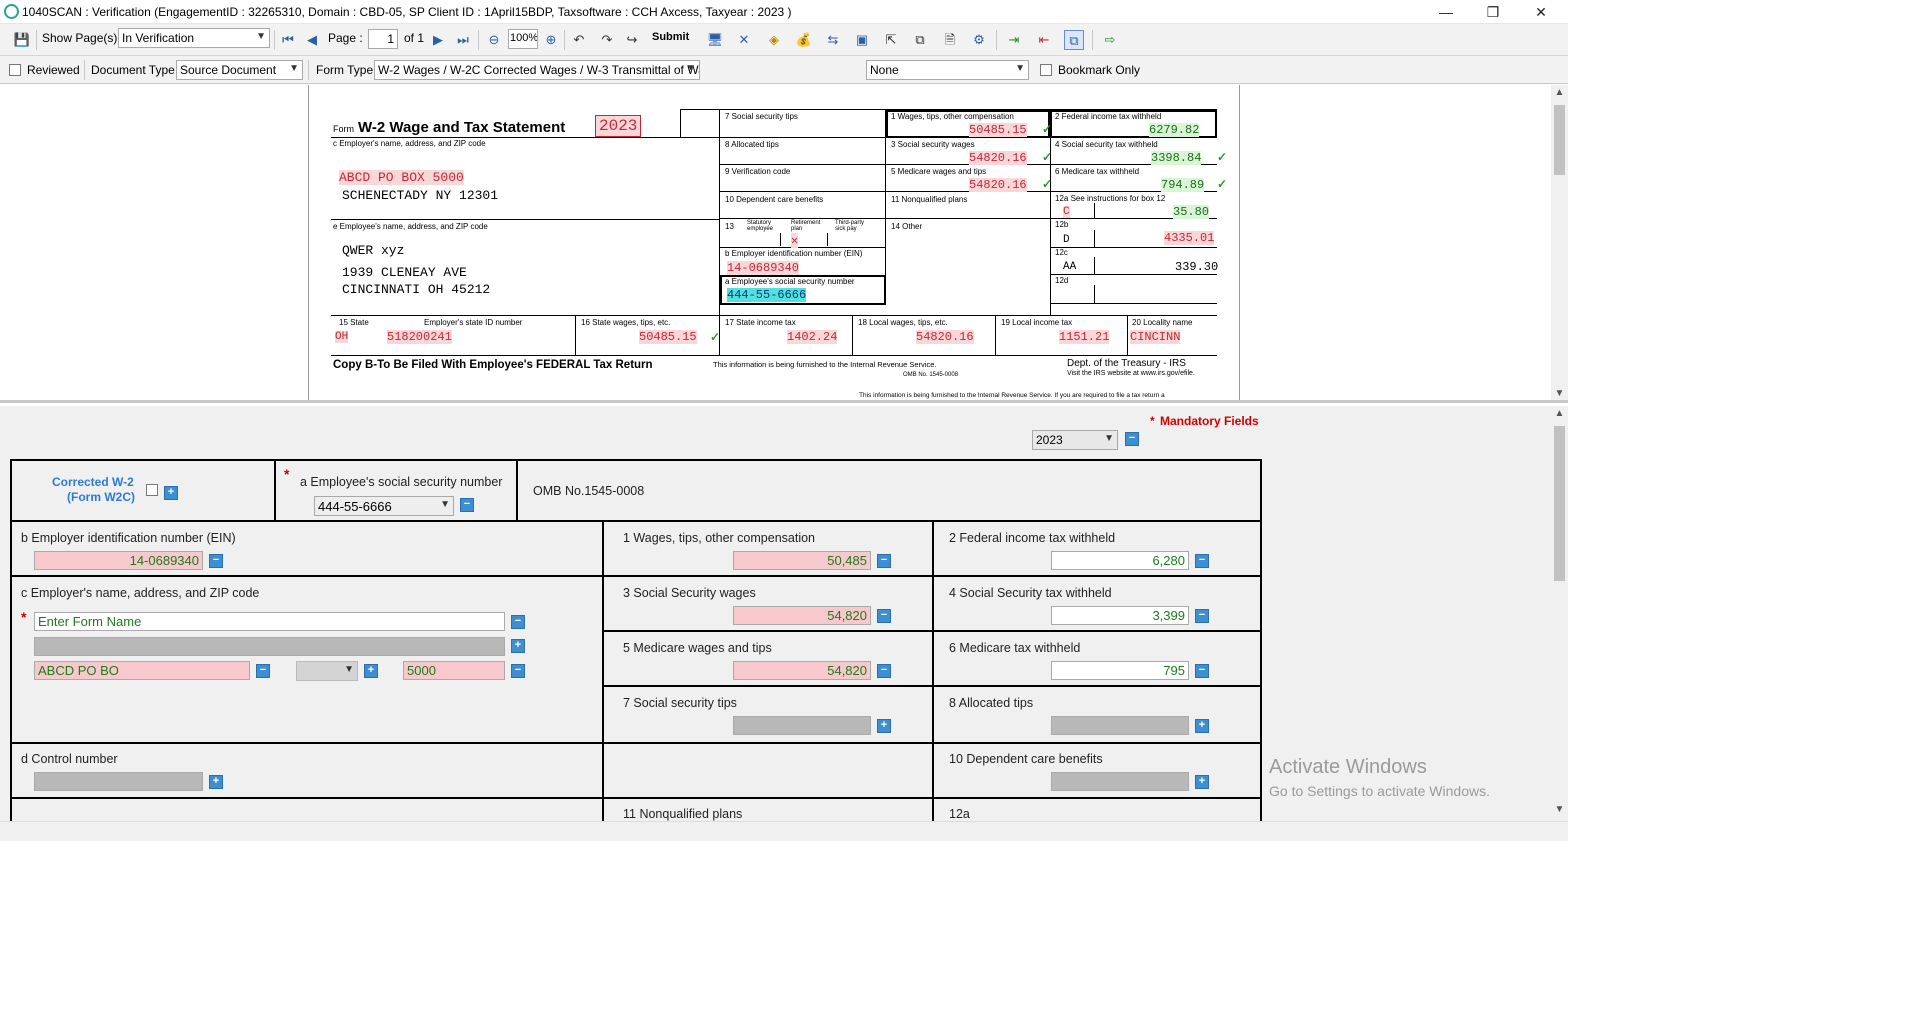 The width and height of the screenshot is (1920, 1030). Describe the element at coordinates (929, 199) in the screenshot. I see `w2-box11-label: 11 Nonqualified plans` at that location.